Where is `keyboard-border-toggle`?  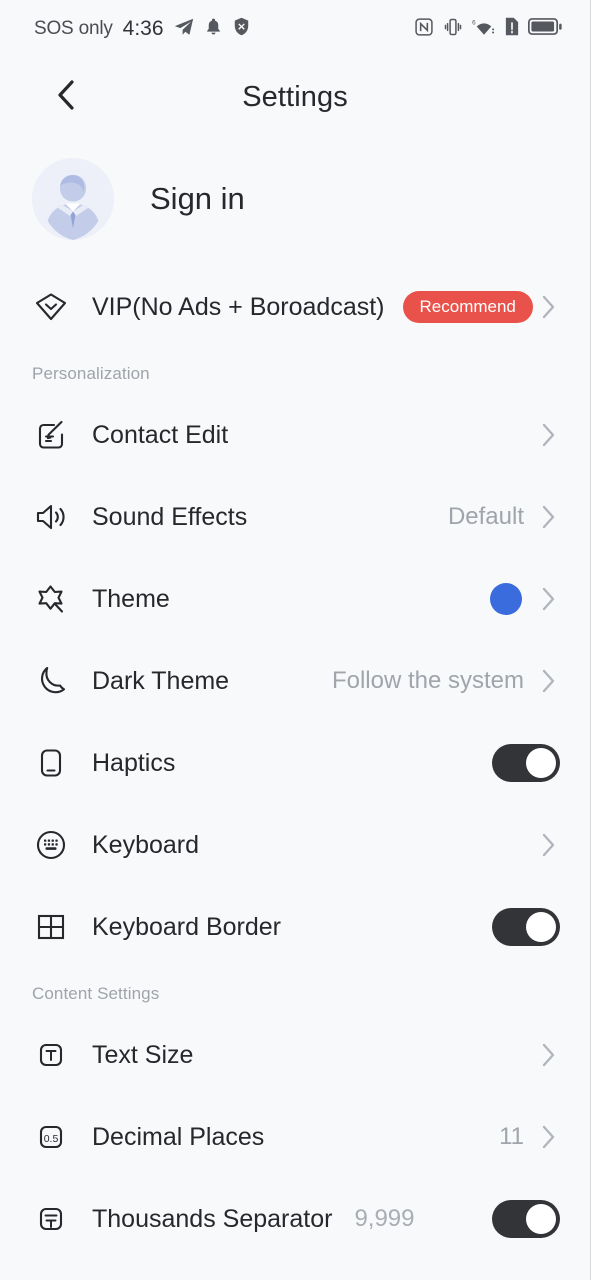 keyboard-border-toggle is located at coordinates (526, 927).